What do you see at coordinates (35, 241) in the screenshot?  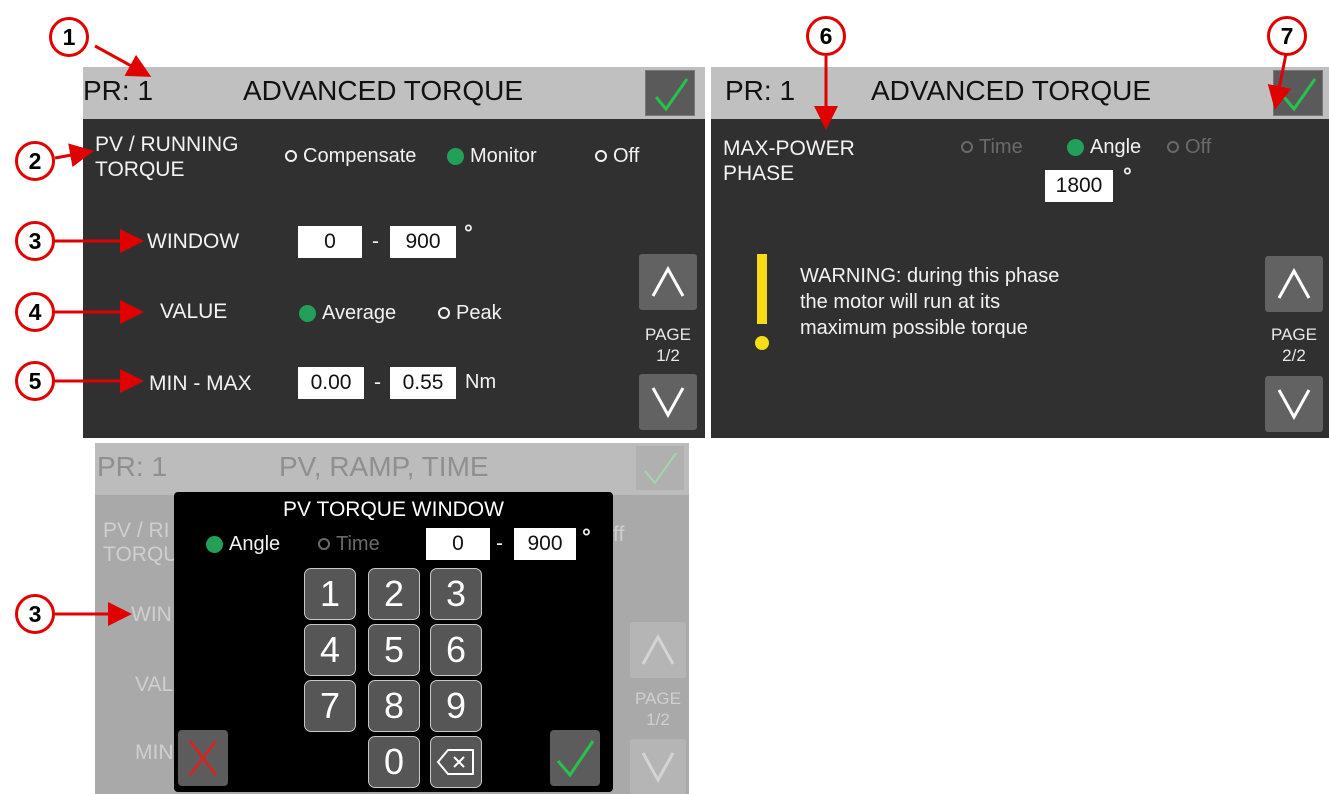 I see `callout-3: 3` at bounding box center [35, 241].